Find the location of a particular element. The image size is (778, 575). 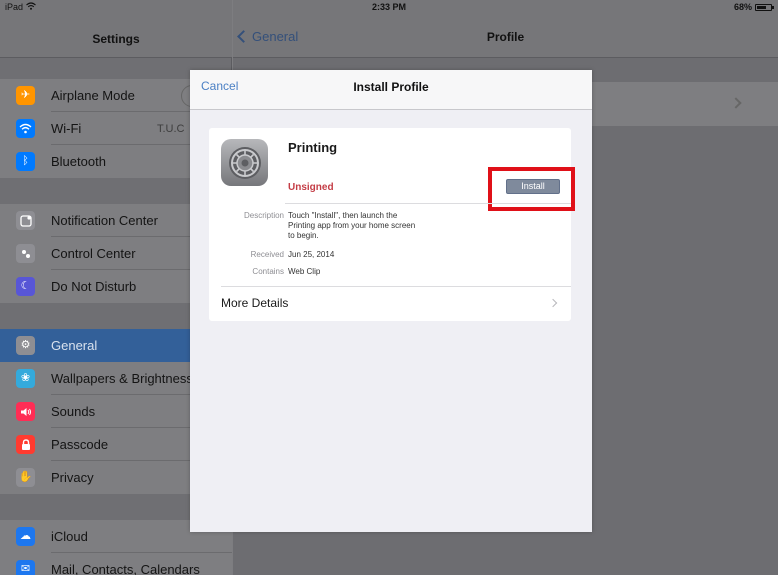

battery-icon is located at coordinates (764, 7).